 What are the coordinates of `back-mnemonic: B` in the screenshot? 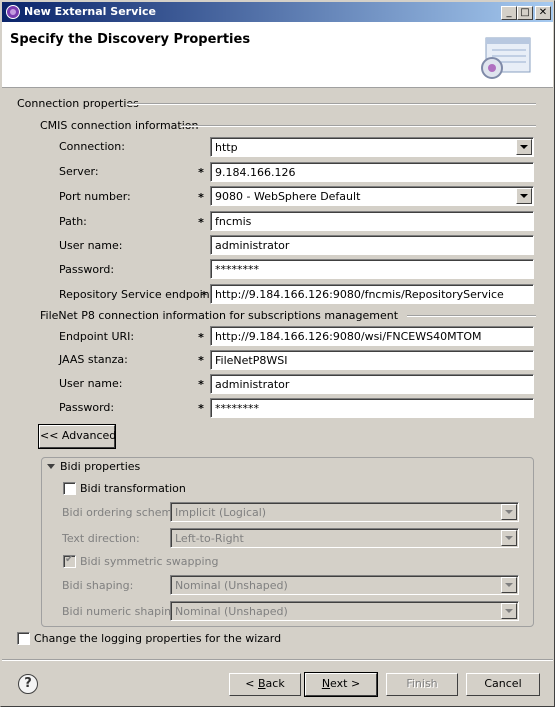 It's located at (262, 683).